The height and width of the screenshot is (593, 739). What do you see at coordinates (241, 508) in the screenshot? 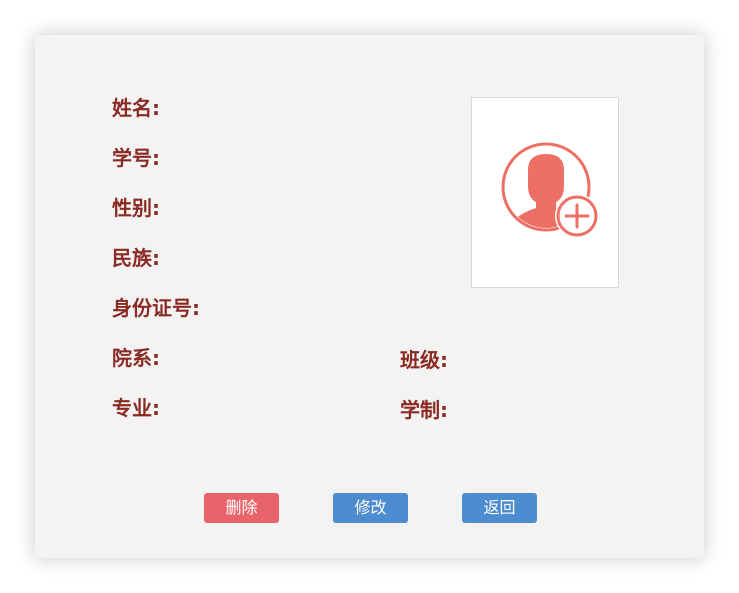
I see `delete-button: 删除` at bounding box center [241, 508].